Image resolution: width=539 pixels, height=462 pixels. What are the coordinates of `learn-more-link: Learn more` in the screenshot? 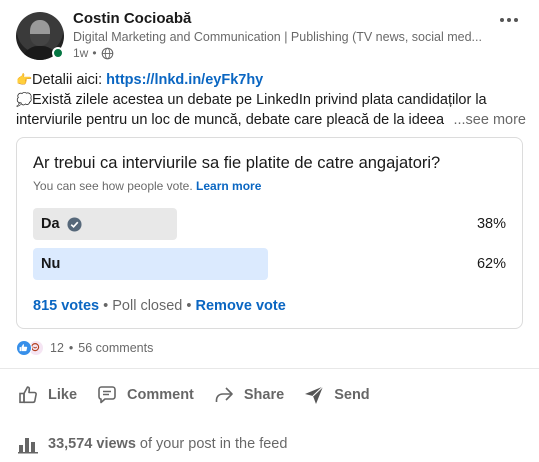 It's located at (228, 186).